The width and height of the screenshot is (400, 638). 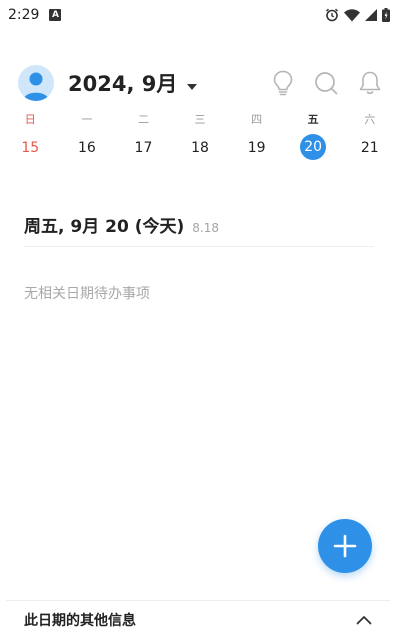 What do you see at coordinates (30, 119) in the screenshot?
I see `weekday-label-sun: 日` at bounding box center [30, 119].